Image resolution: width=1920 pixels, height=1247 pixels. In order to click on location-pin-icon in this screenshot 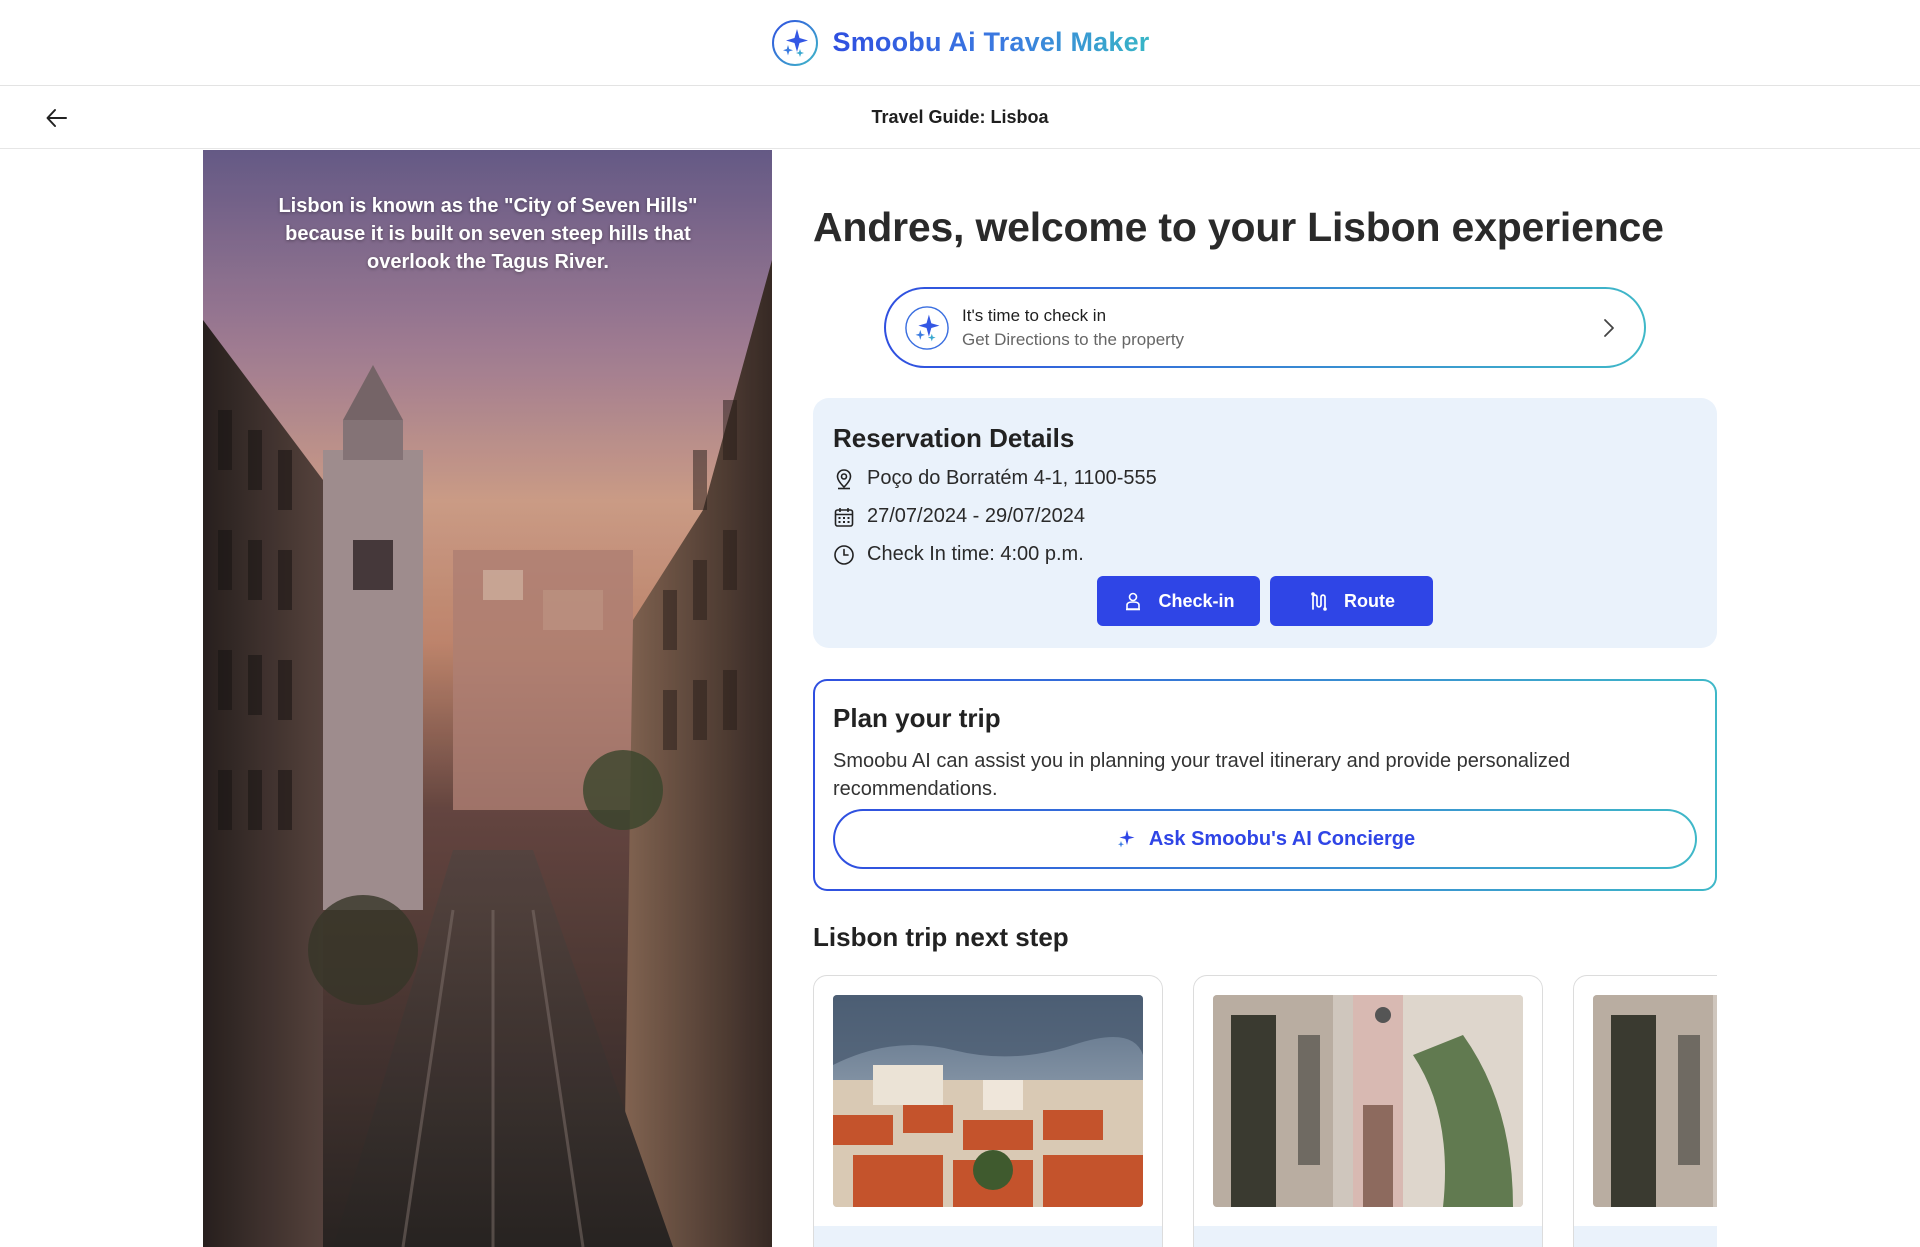, I will do `click(844, 478)`.